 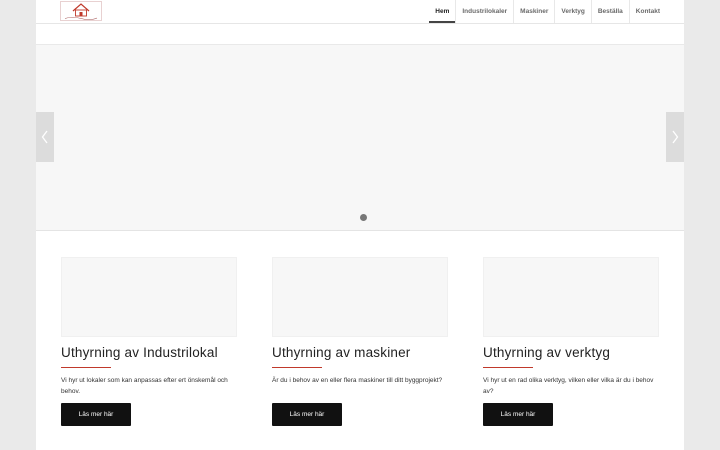 What do you see at coordinates (139, 352) in the screenshot?
I see `card-title: Uthyrning av Industrilokal` at bounding box center [139, 352].